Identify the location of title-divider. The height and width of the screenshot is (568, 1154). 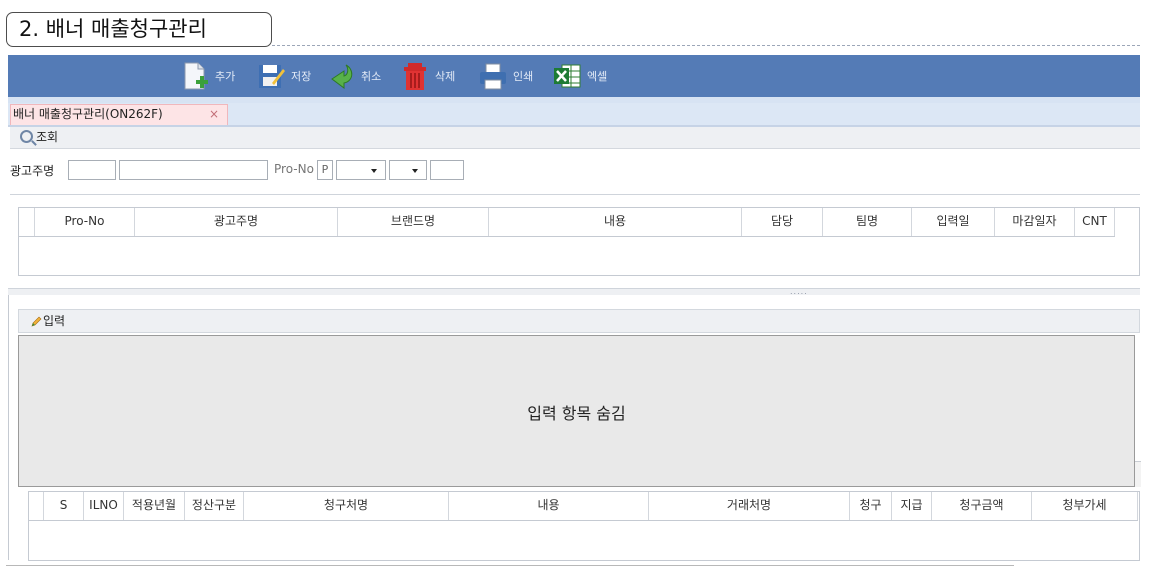
(706, 45).